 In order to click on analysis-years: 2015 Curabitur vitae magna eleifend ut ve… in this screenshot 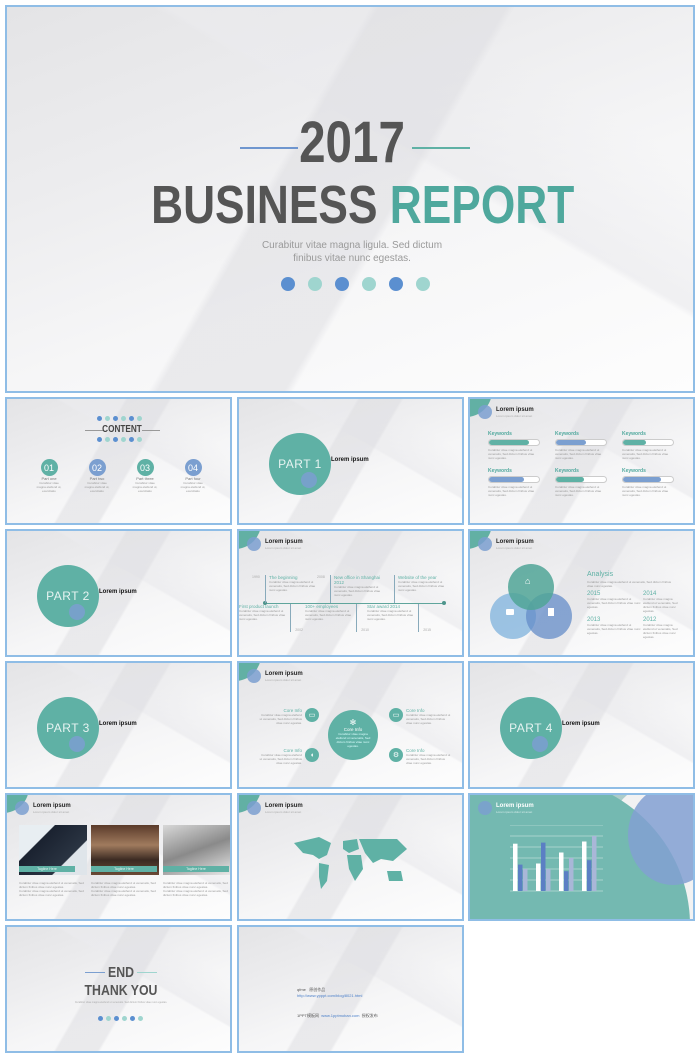, I will do `click(635, 615)`.